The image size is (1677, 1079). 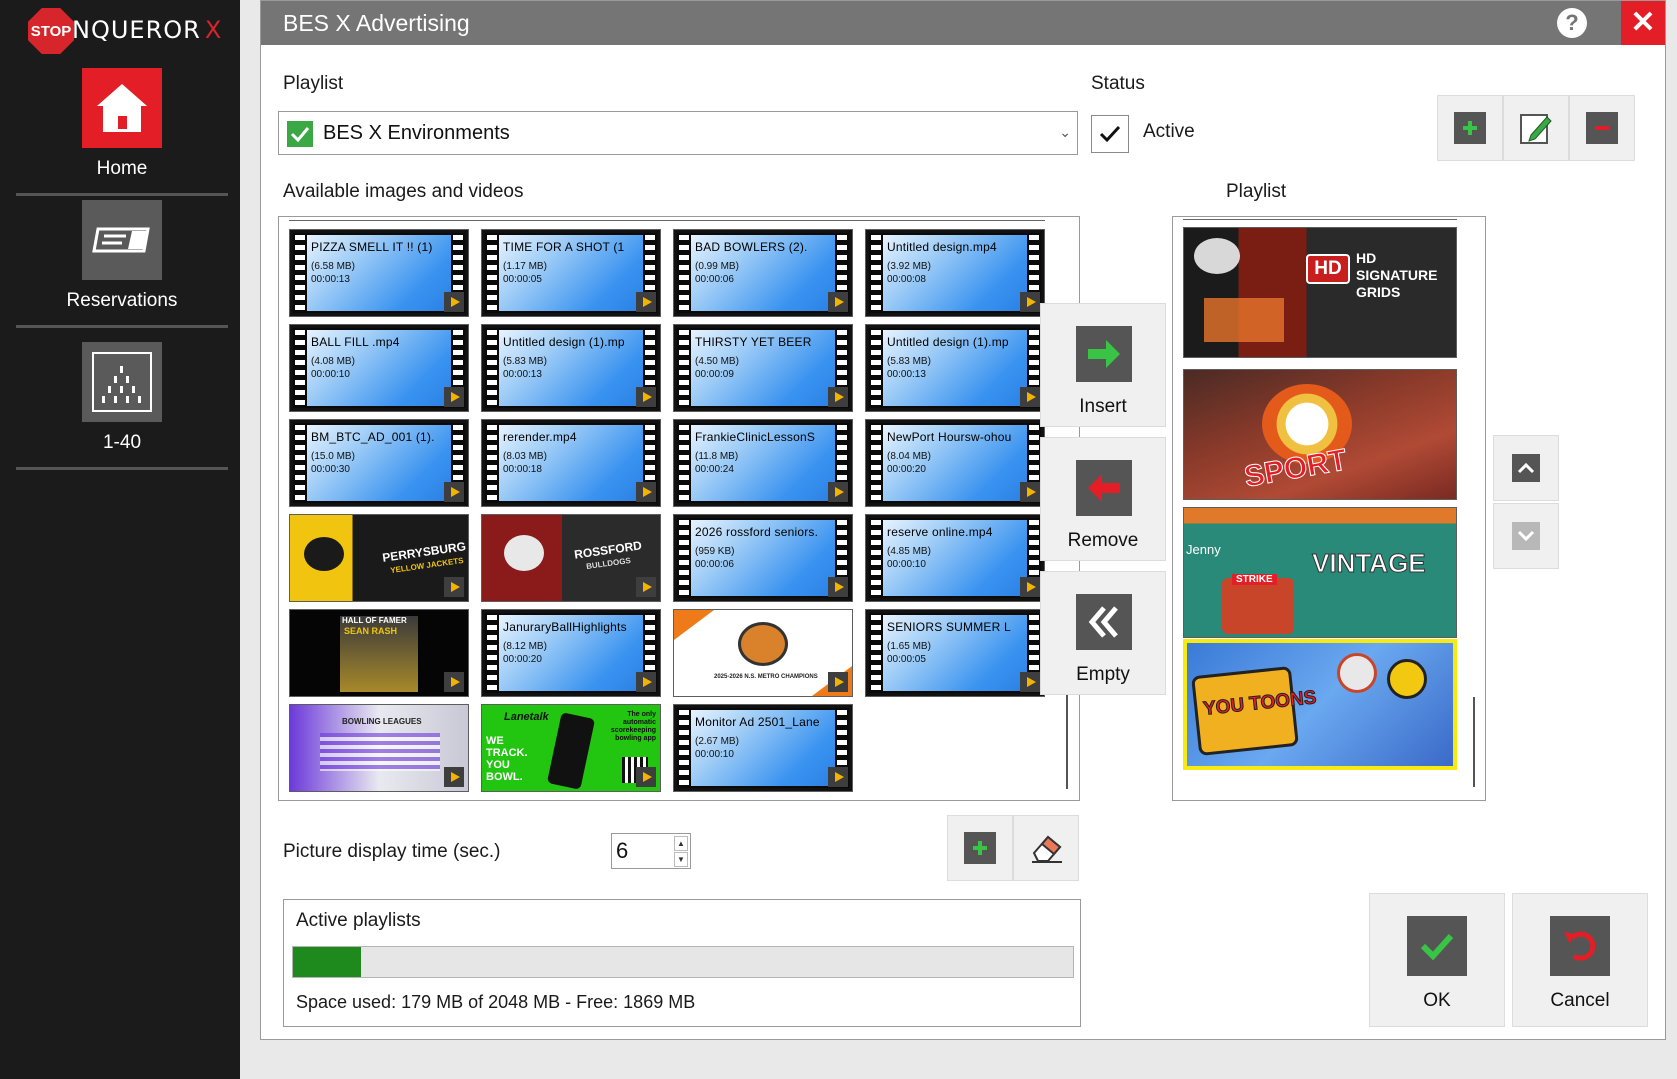 What do you see at coordinates (526, 717) in the screenshot?
I see `image-title: Lanetalk` at bounding box center [526, 717].